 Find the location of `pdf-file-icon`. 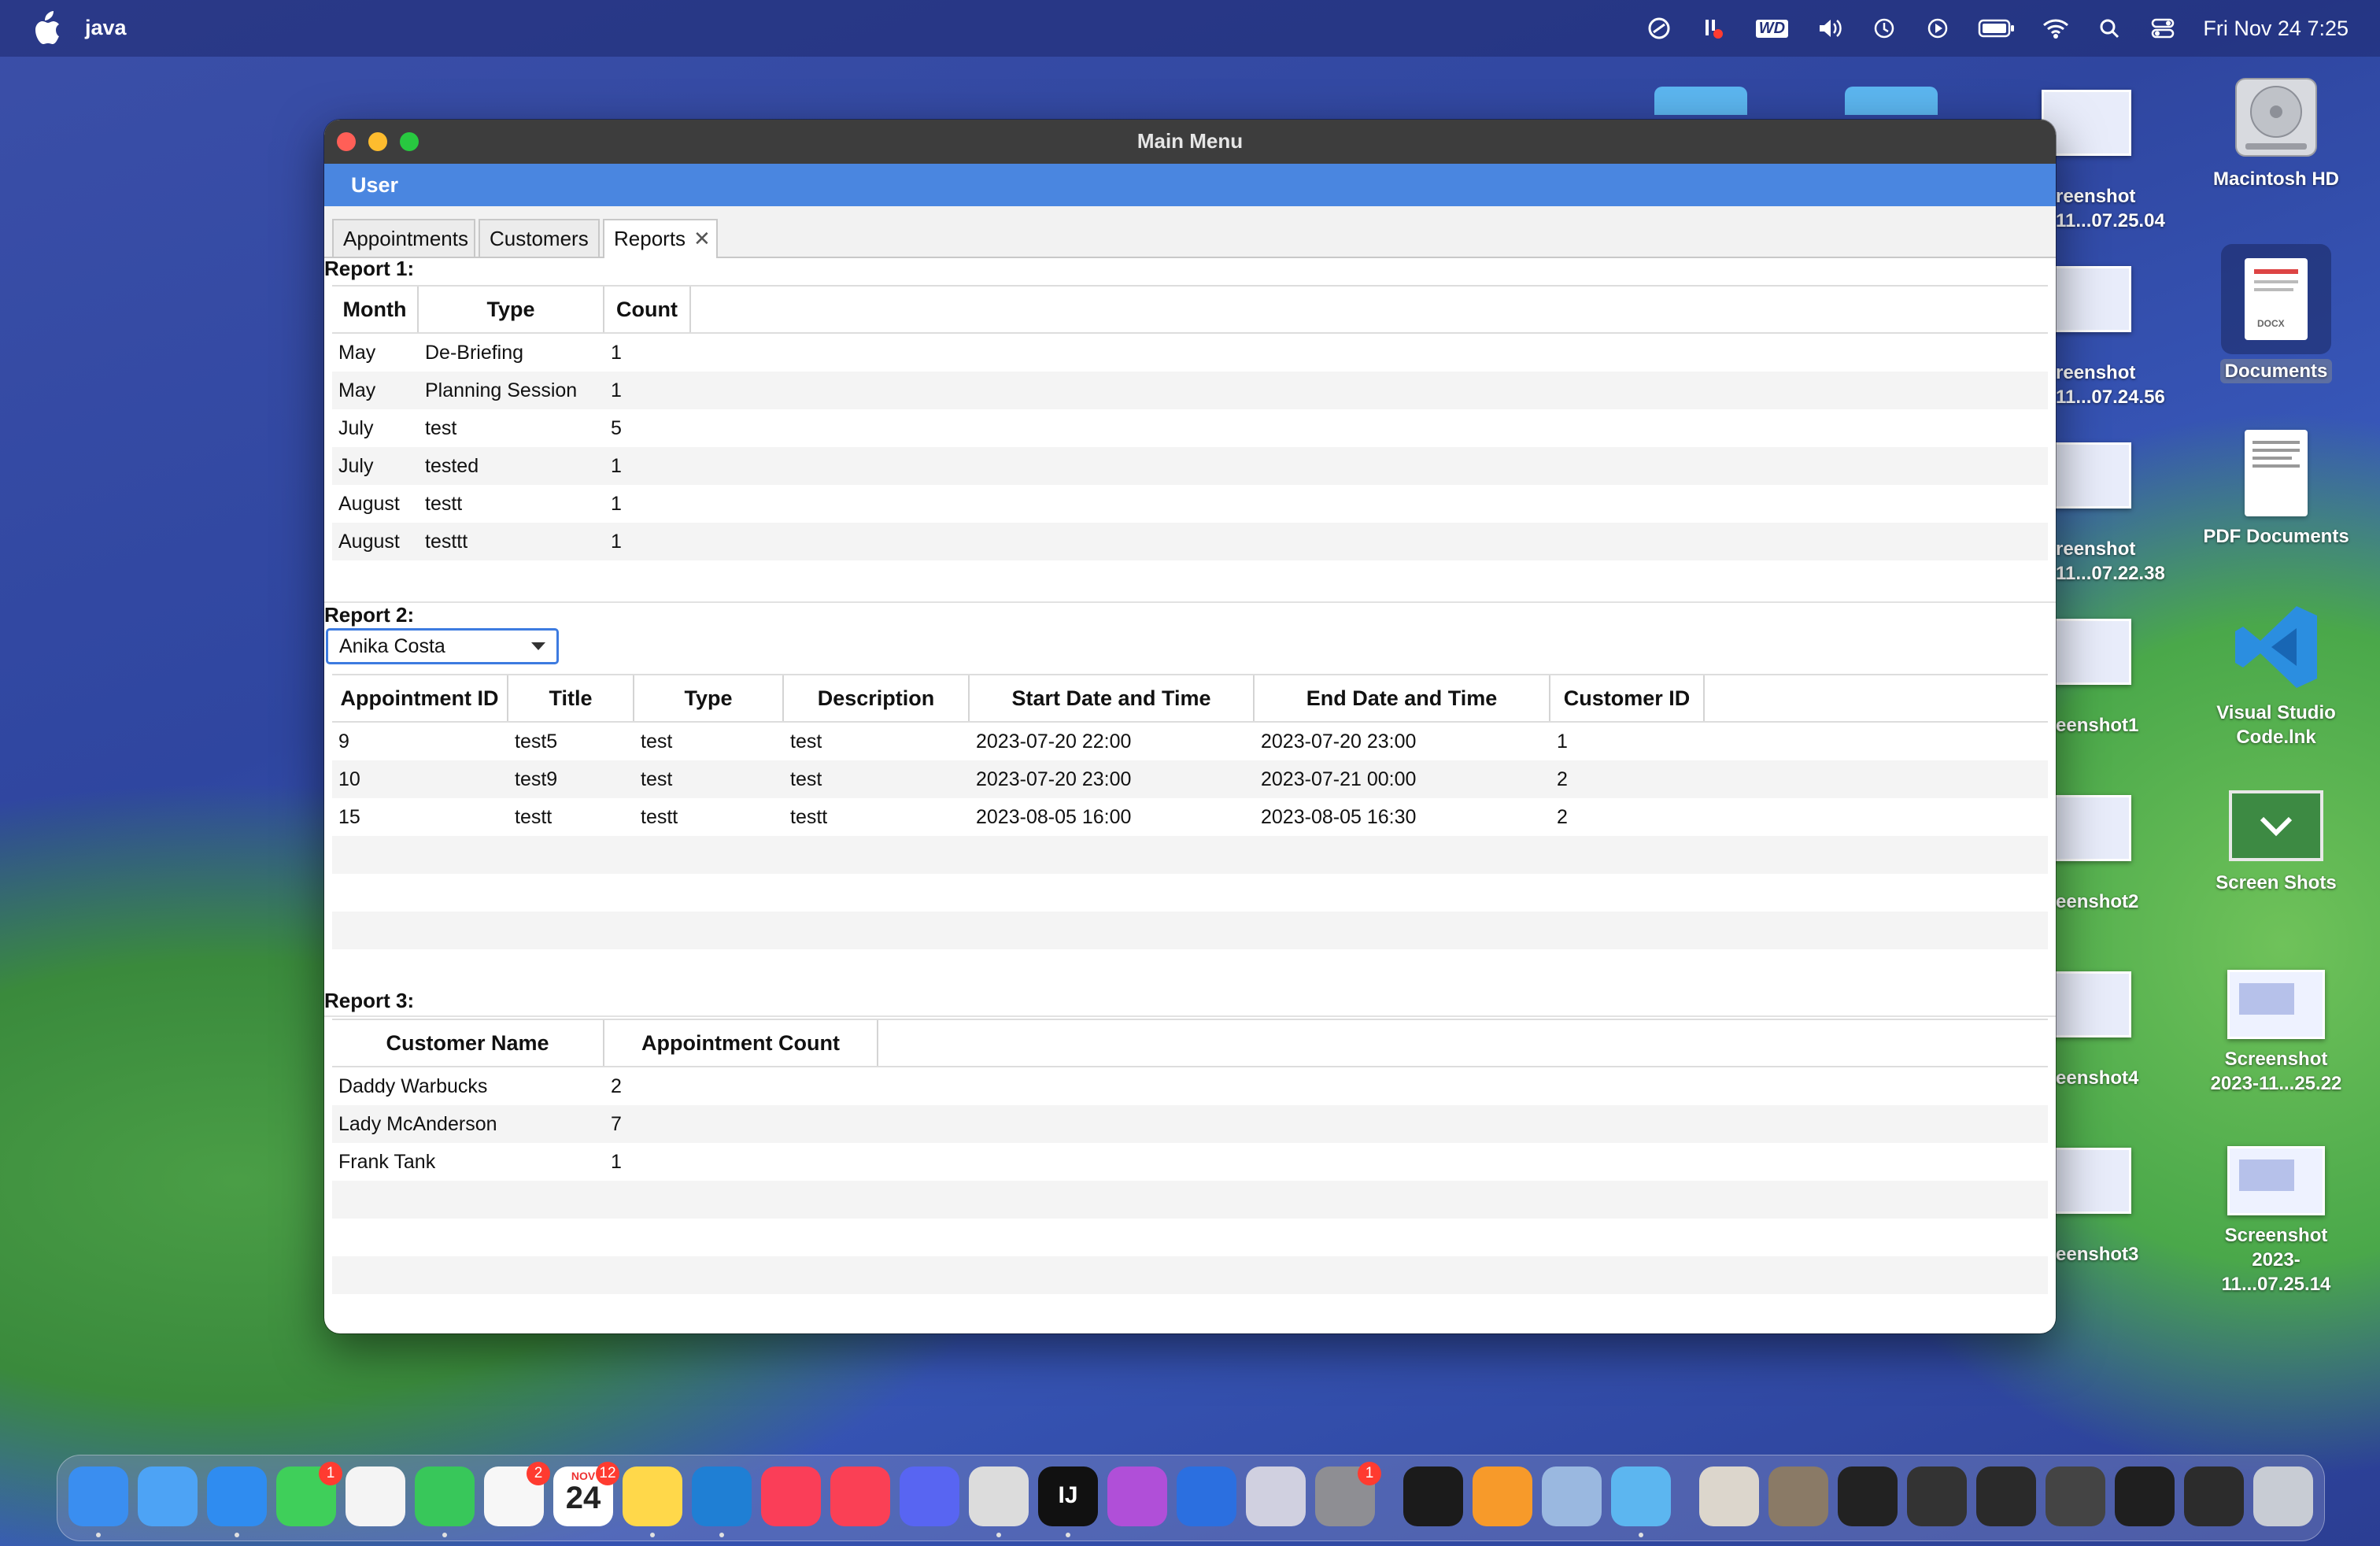

pdf-file-icon is located at coordinates (2276, 473).